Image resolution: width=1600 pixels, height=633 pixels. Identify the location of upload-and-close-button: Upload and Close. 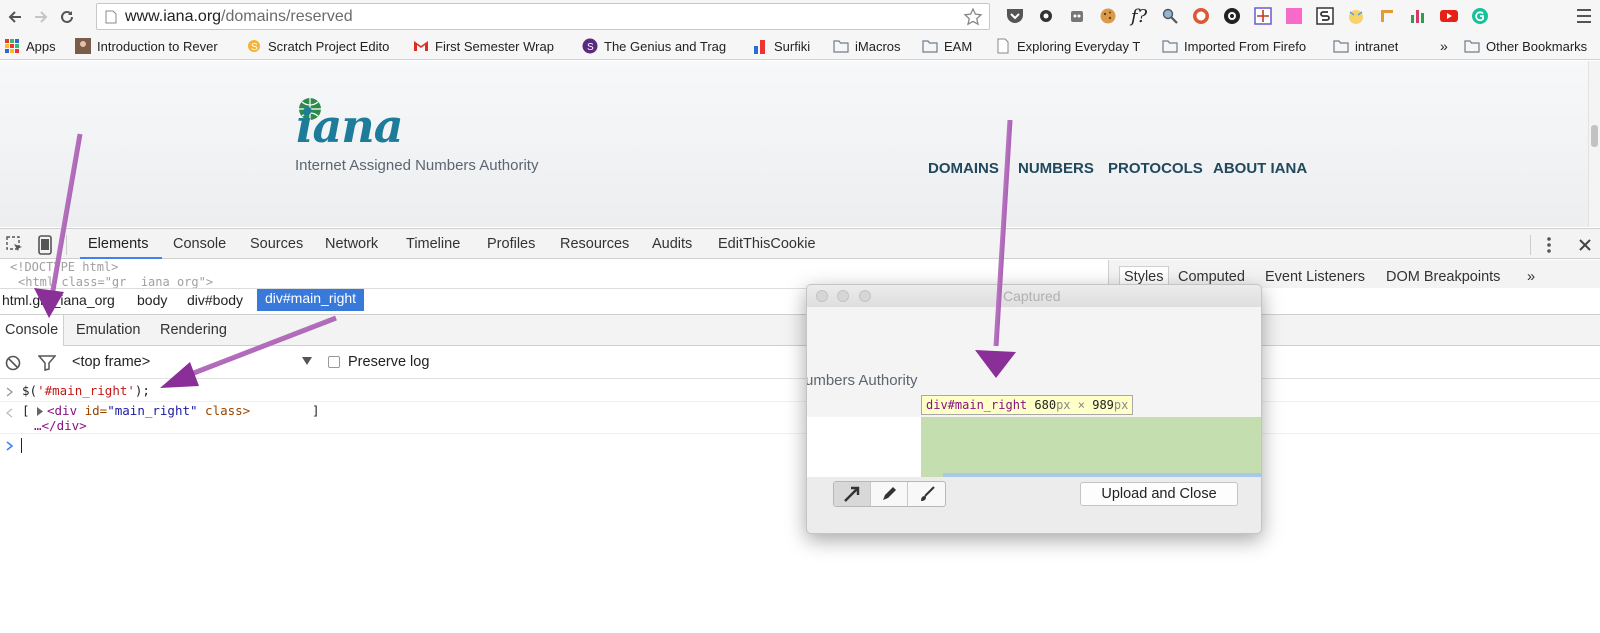
(1159, 494).